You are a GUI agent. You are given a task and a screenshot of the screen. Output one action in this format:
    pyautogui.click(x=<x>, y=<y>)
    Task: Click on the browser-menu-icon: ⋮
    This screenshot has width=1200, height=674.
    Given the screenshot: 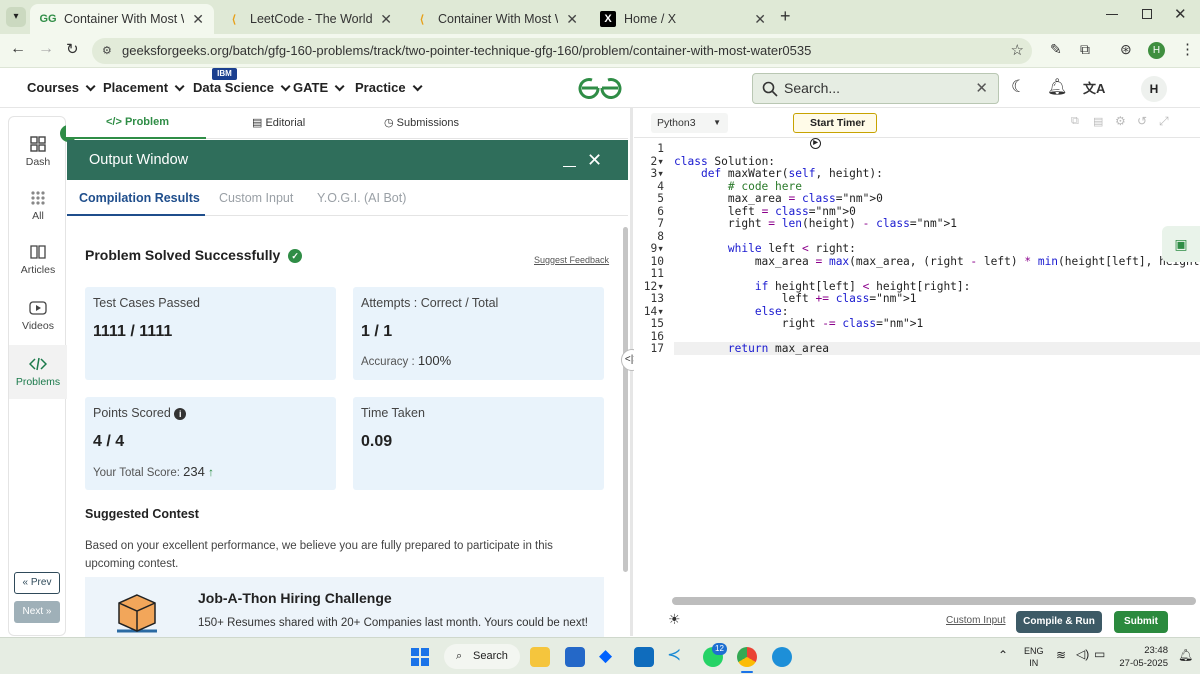 What is the action you would take?
    pyautogui.click(x=1187, y=49)
    